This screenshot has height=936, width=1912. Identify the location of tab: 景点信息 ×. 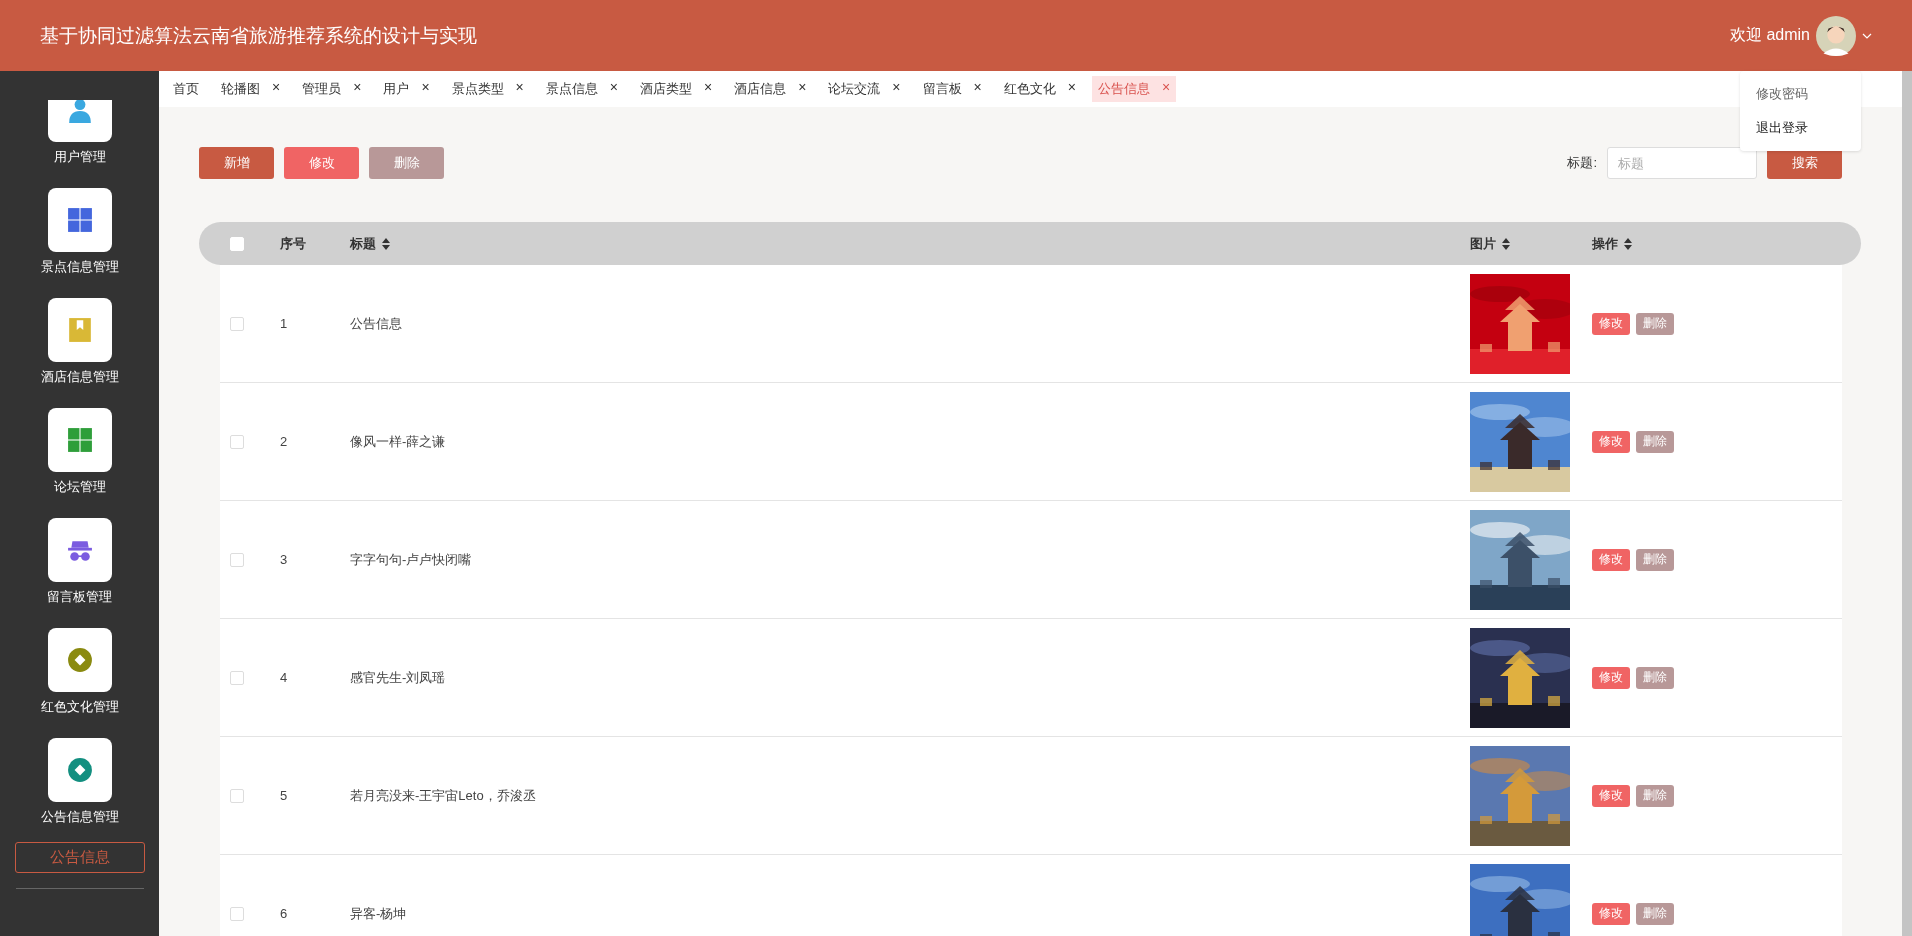
(581, 89).